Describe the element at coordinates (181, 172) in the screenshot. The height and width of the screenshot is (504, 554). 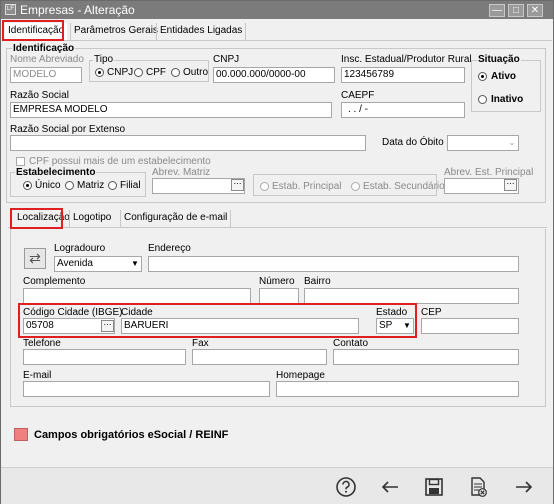
I see `abrev-matriz-label: Abrev. Matriz` at that location.